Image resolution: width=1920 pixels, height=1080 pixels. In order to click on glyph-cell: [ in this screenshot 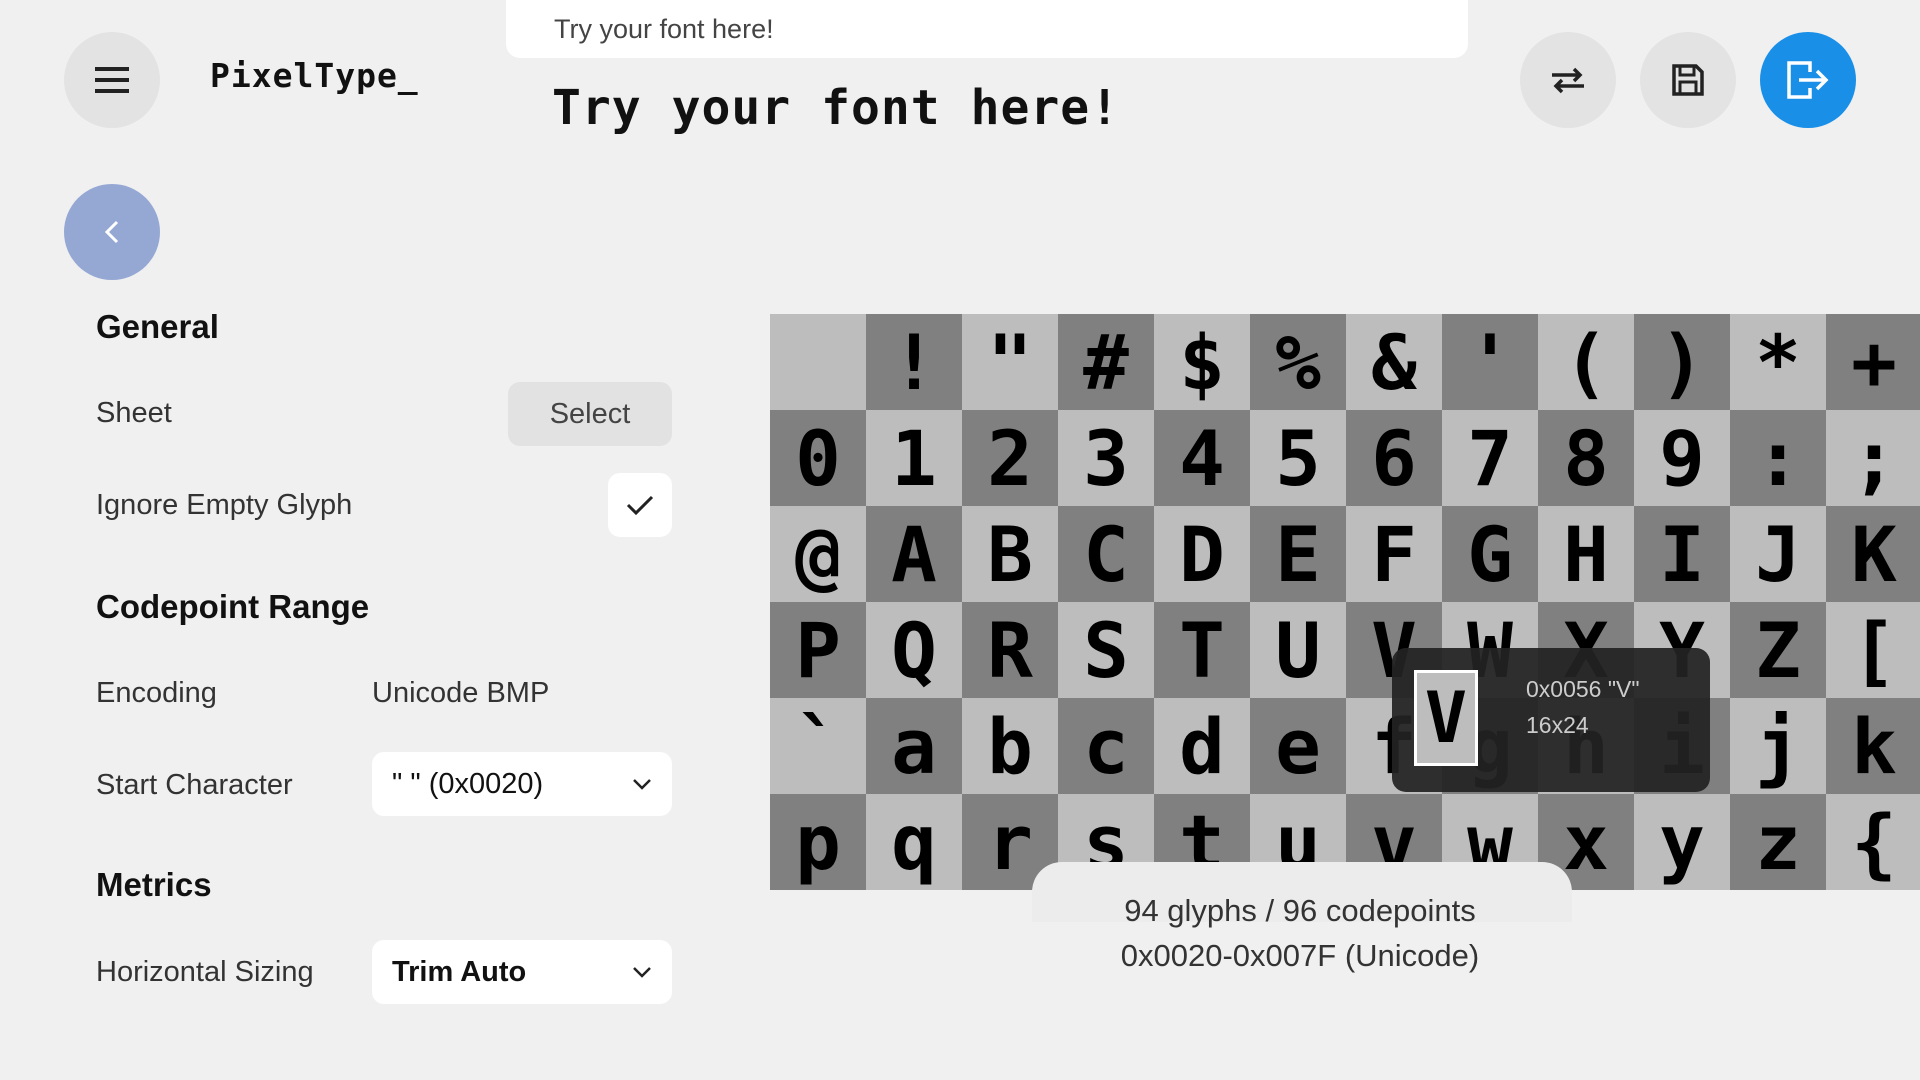, I will do `click(1873, 650)`.